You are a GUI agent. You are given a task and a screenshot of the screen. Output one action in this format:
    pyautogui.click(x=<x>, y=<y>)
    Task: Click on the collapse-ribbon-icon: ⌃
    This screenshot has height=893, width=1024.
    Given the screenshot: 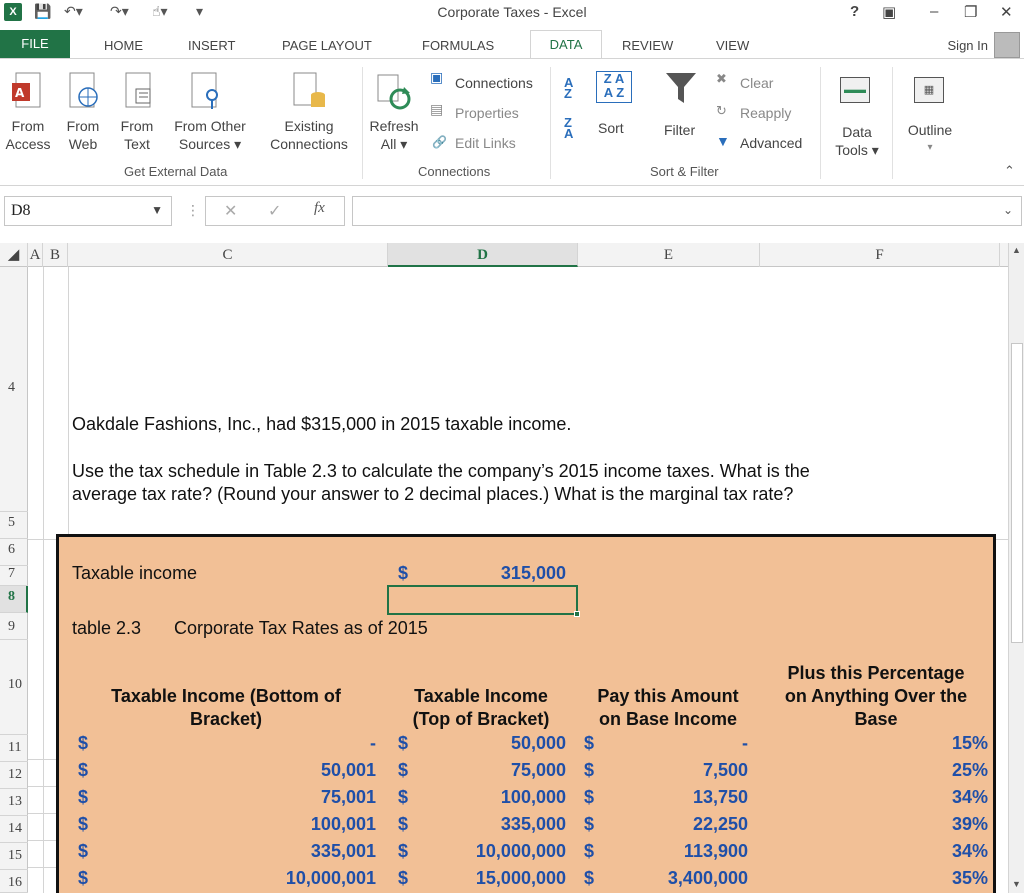 What is the action you would take?
    pyautogui.click(x=1009, y=171)
    